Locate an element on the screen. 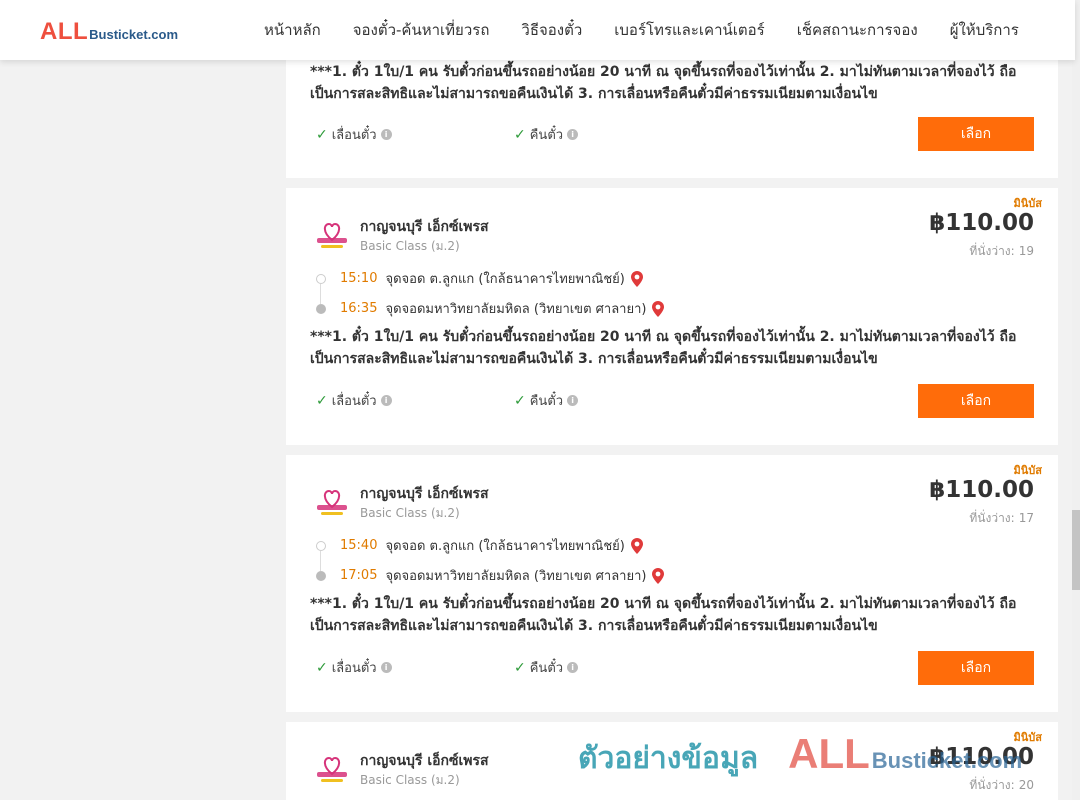  arrive-time: 17:05 is located at coordinates (359, 575).